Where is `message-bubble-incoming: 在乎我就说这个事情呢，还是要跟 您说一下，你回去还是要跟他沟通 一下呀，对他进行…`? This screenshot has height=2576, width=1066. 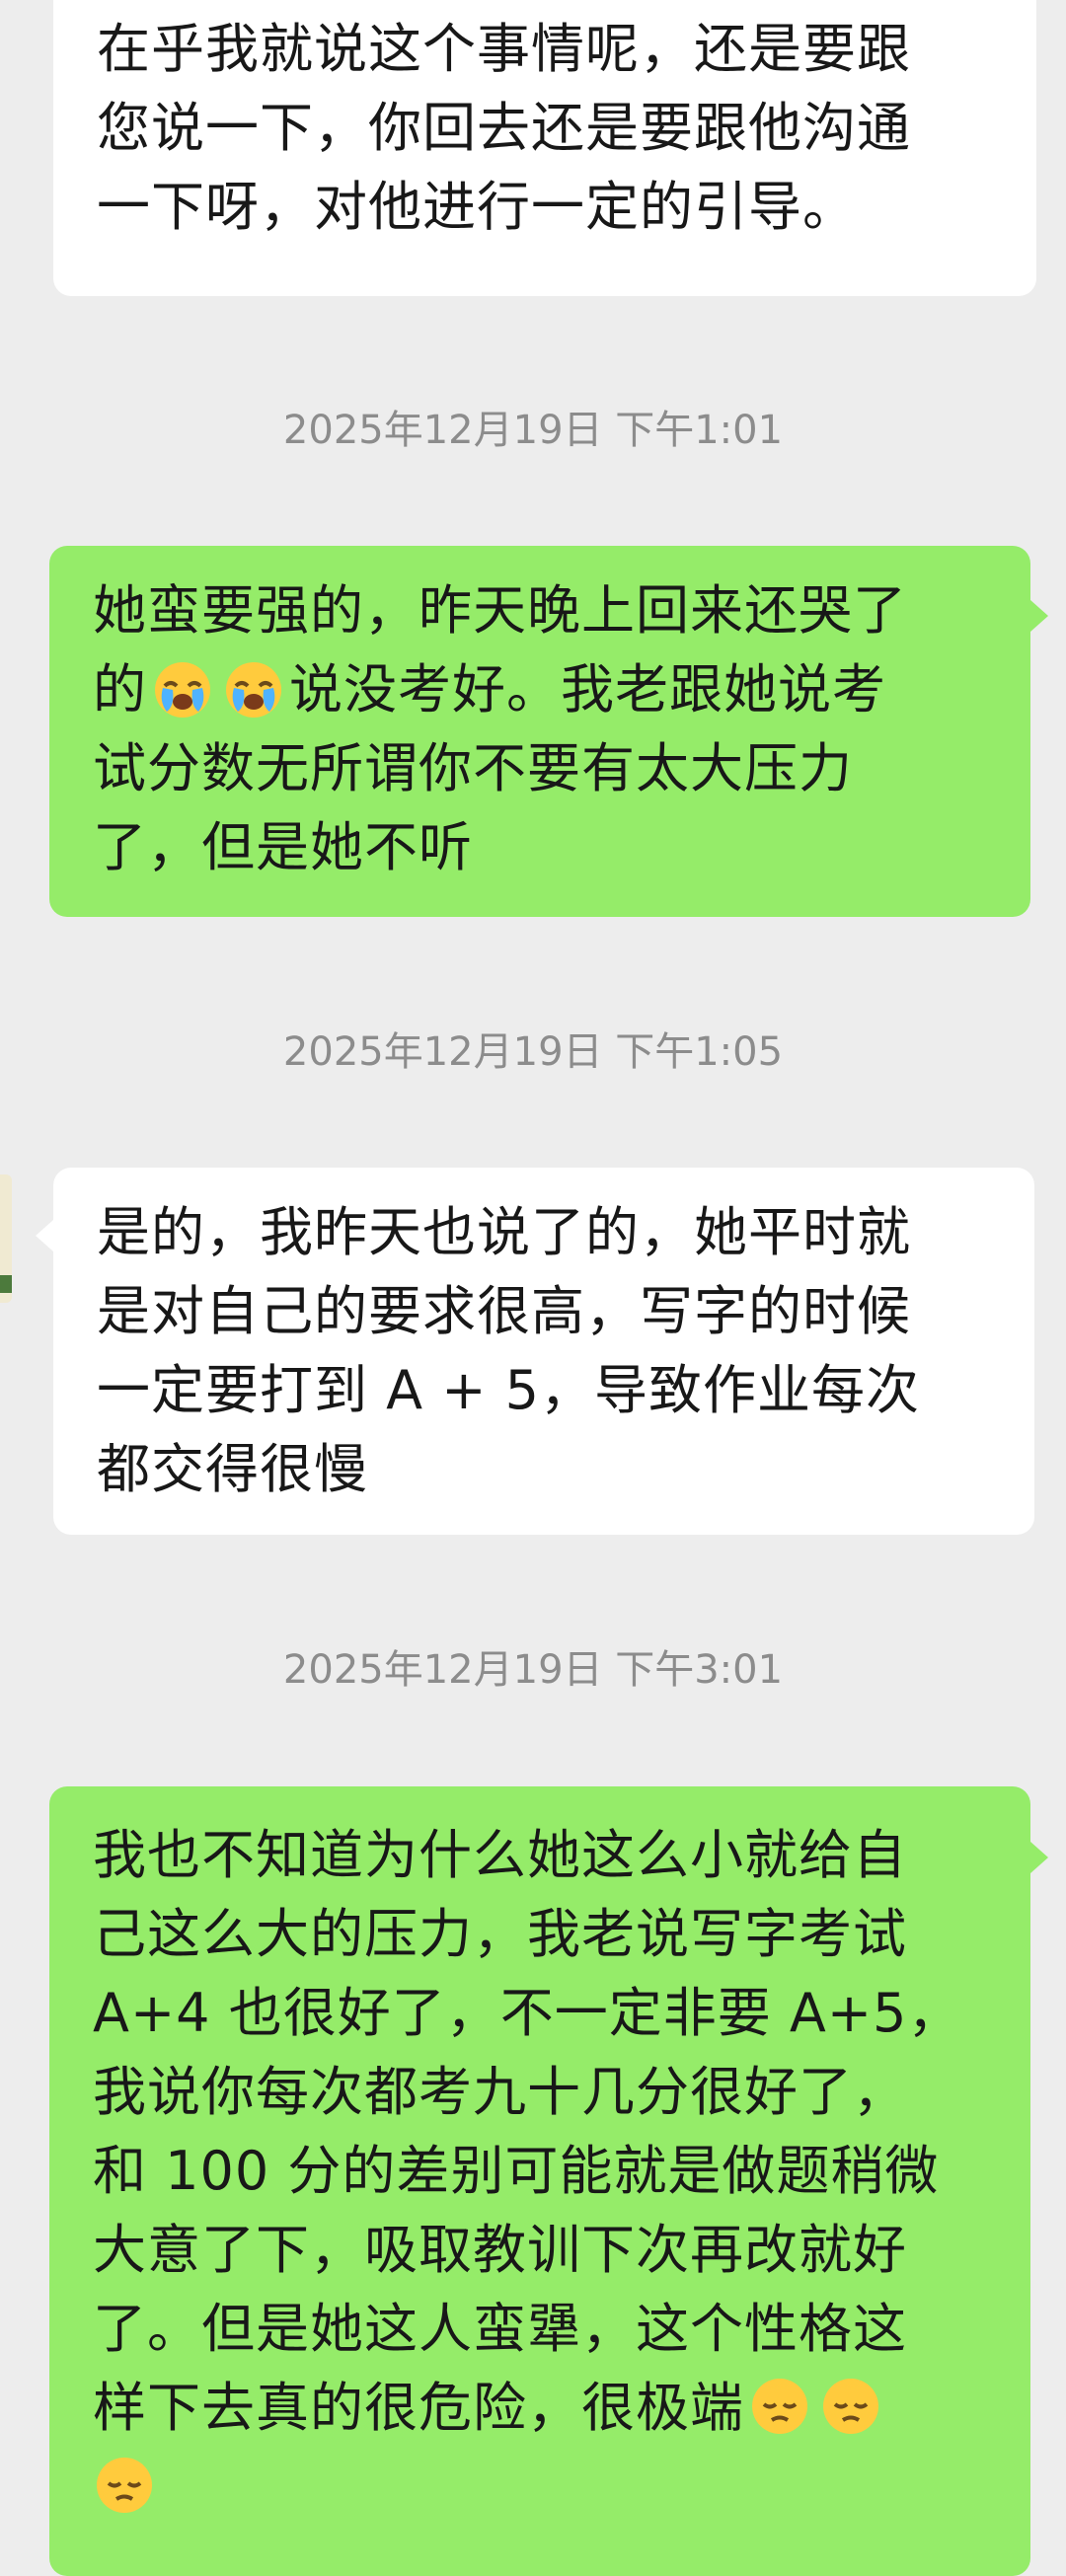
message-bubble-incoming: 在乎我就说这个事情呢，还是要跟 您说一下，你回去还是要跟他沟通 一下呀，对他进行… is located at coordinates (544, 148).